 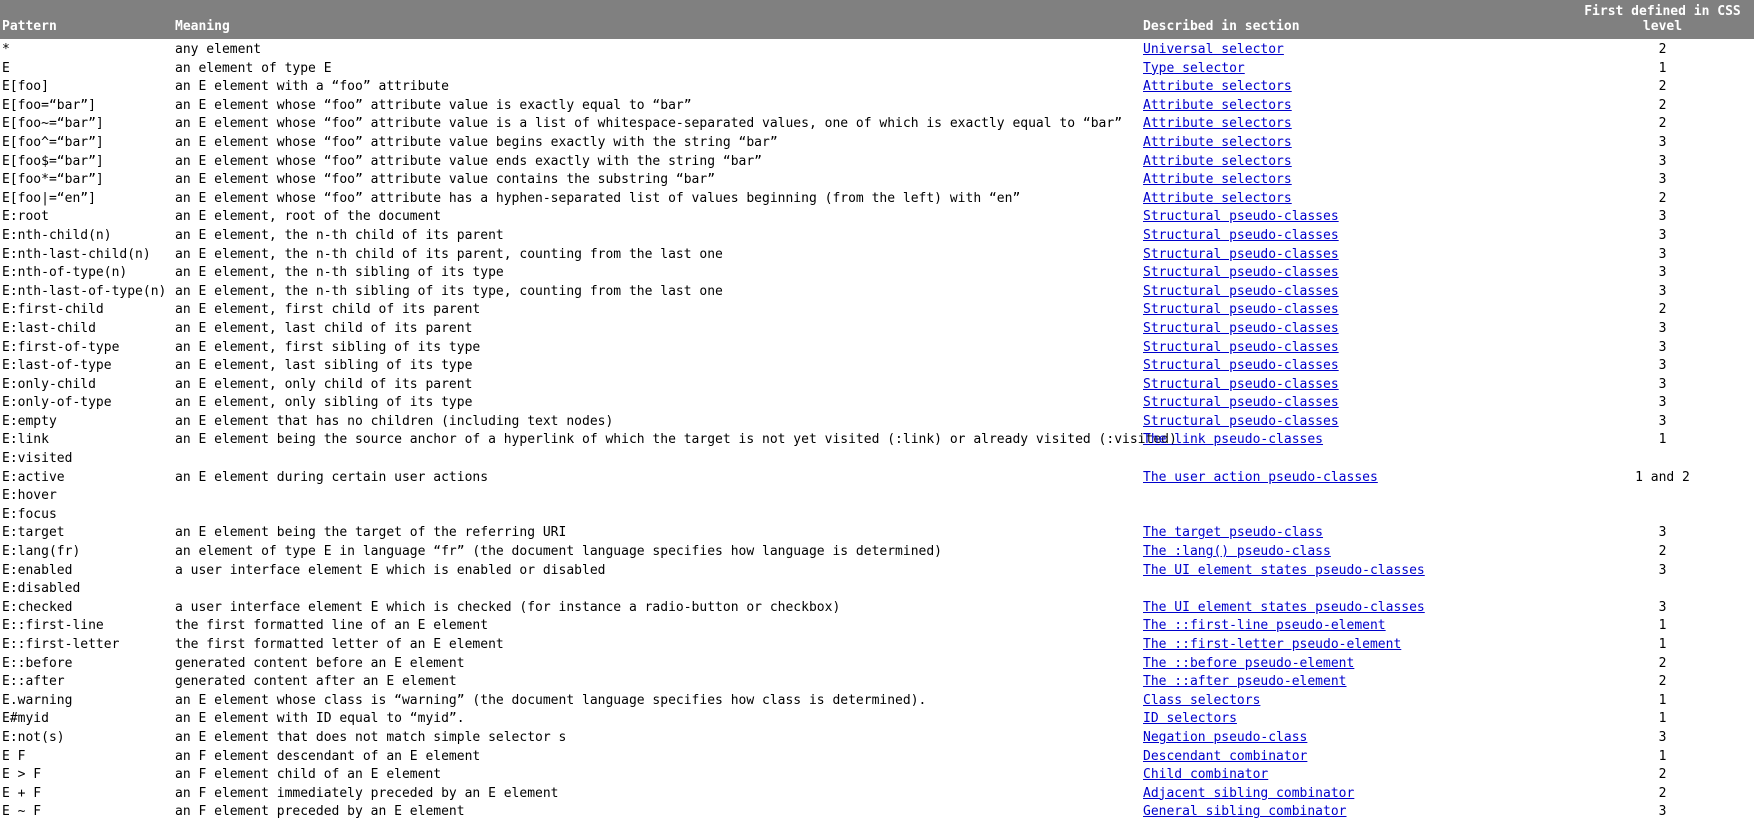 What do you see at coordinates (1245, 681) in the screenshot?
I see `section-link: The ::after pseudo-element` at bounding box center [1245, 681].